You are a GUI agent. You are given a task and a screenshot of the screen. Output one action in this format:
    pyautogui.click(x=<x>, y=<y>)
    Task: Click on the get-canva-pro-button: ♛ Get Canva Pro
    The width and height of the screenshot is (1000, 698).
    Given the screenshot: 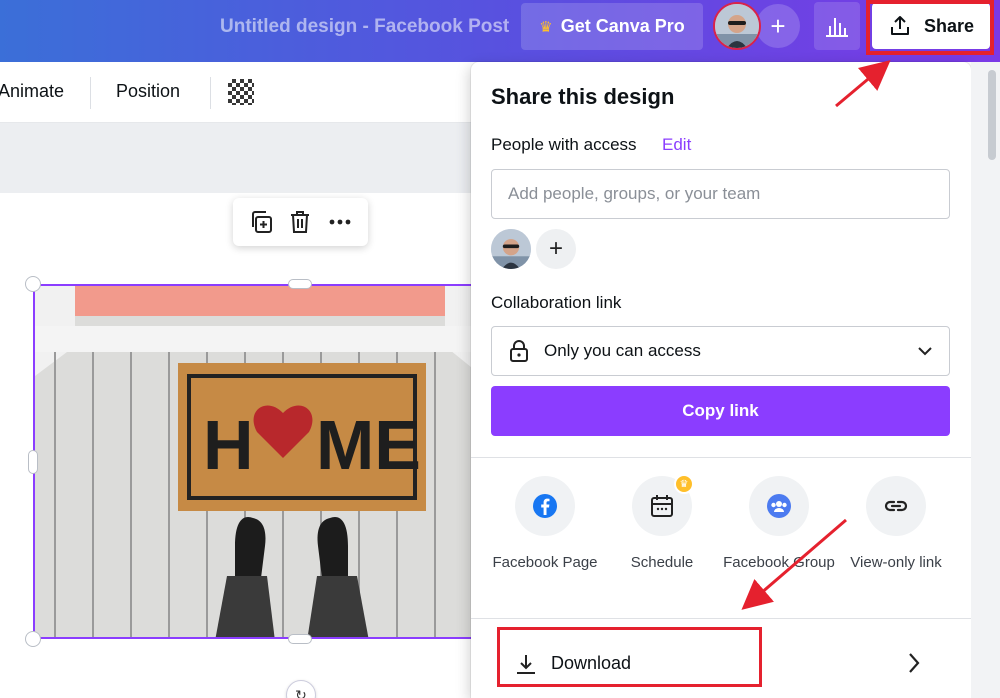 What is the action you would take?
    pyautogui.click(x=612, y=26)
    